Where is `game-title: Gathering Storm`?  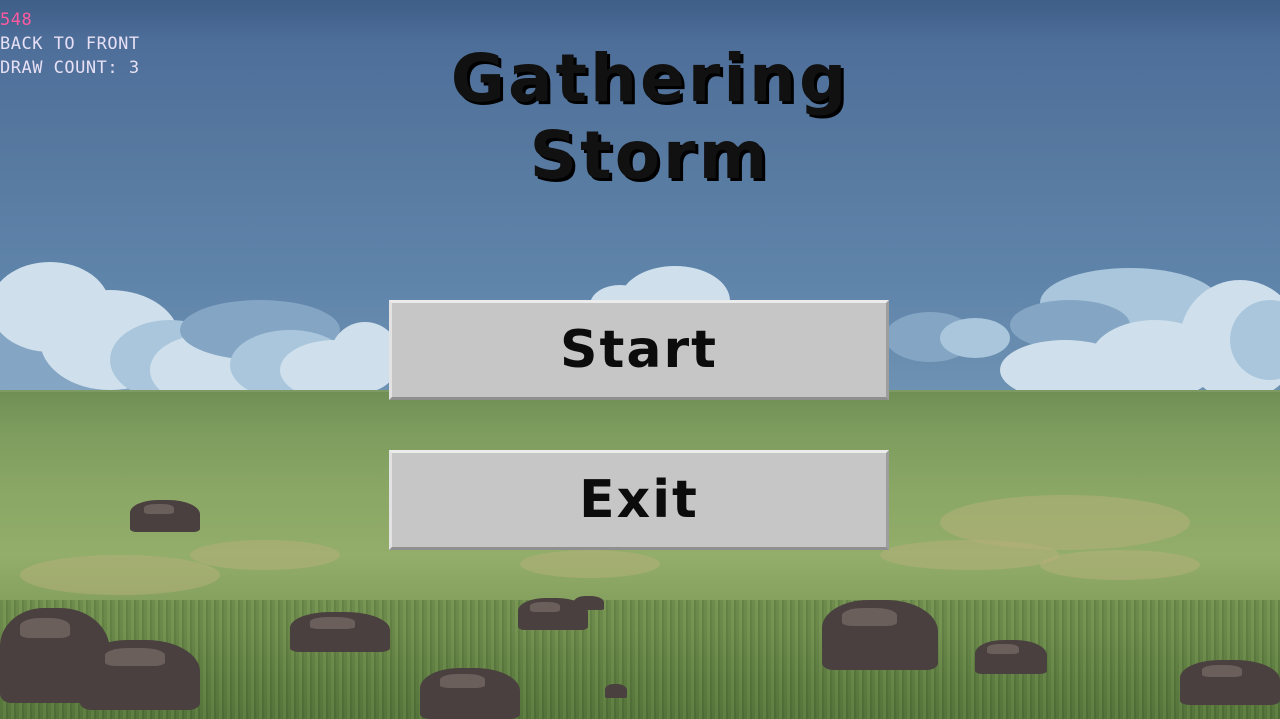
game-title: Gathering Storm is located at coordinates (650, 117).